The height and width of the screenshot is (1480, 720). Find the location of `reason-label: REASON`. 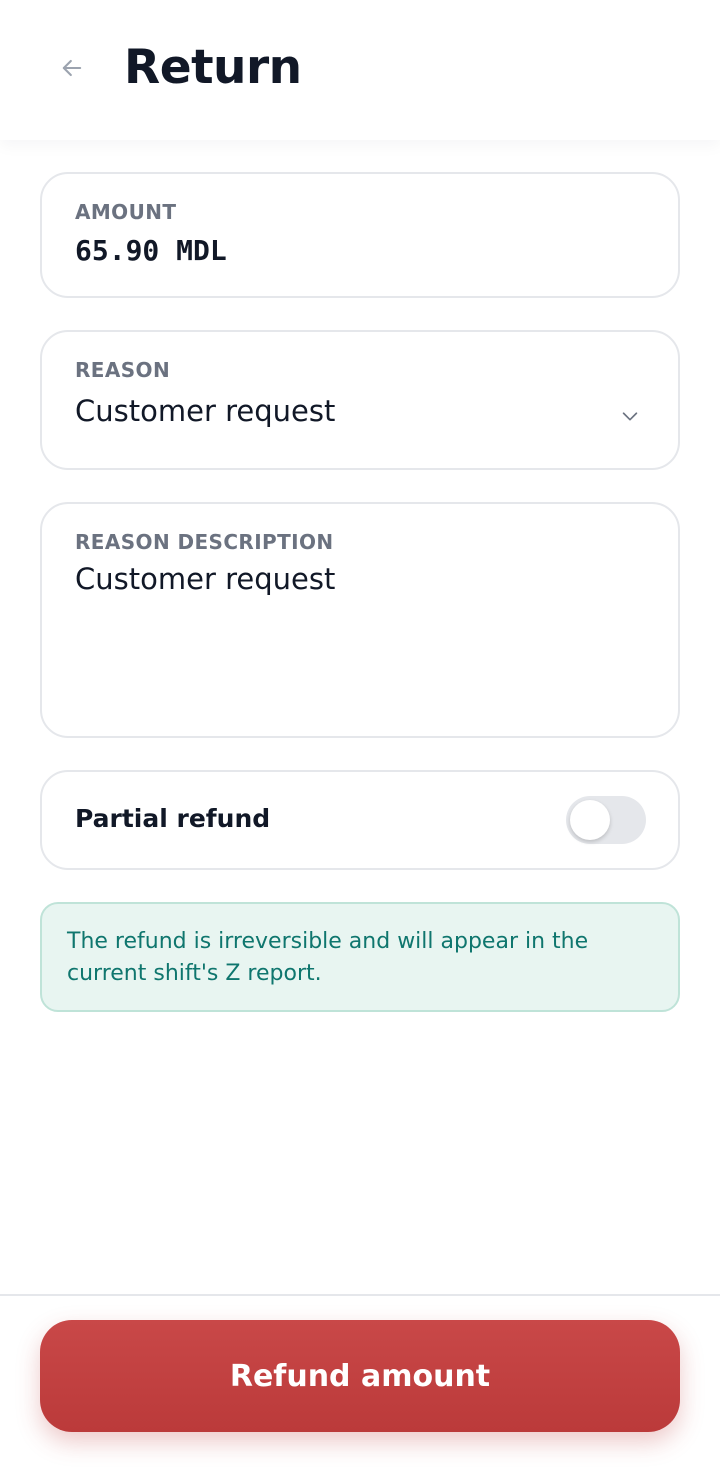

reason-label: REASON is located at coordinates (123, 370).